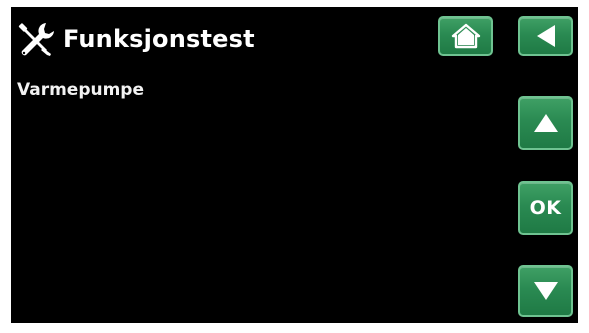  What do you see at coordinates (80, 90) in the screenshot?
I see `menu-item-varmepumpe: Varmepumpe` at bounding box center [80, 90].